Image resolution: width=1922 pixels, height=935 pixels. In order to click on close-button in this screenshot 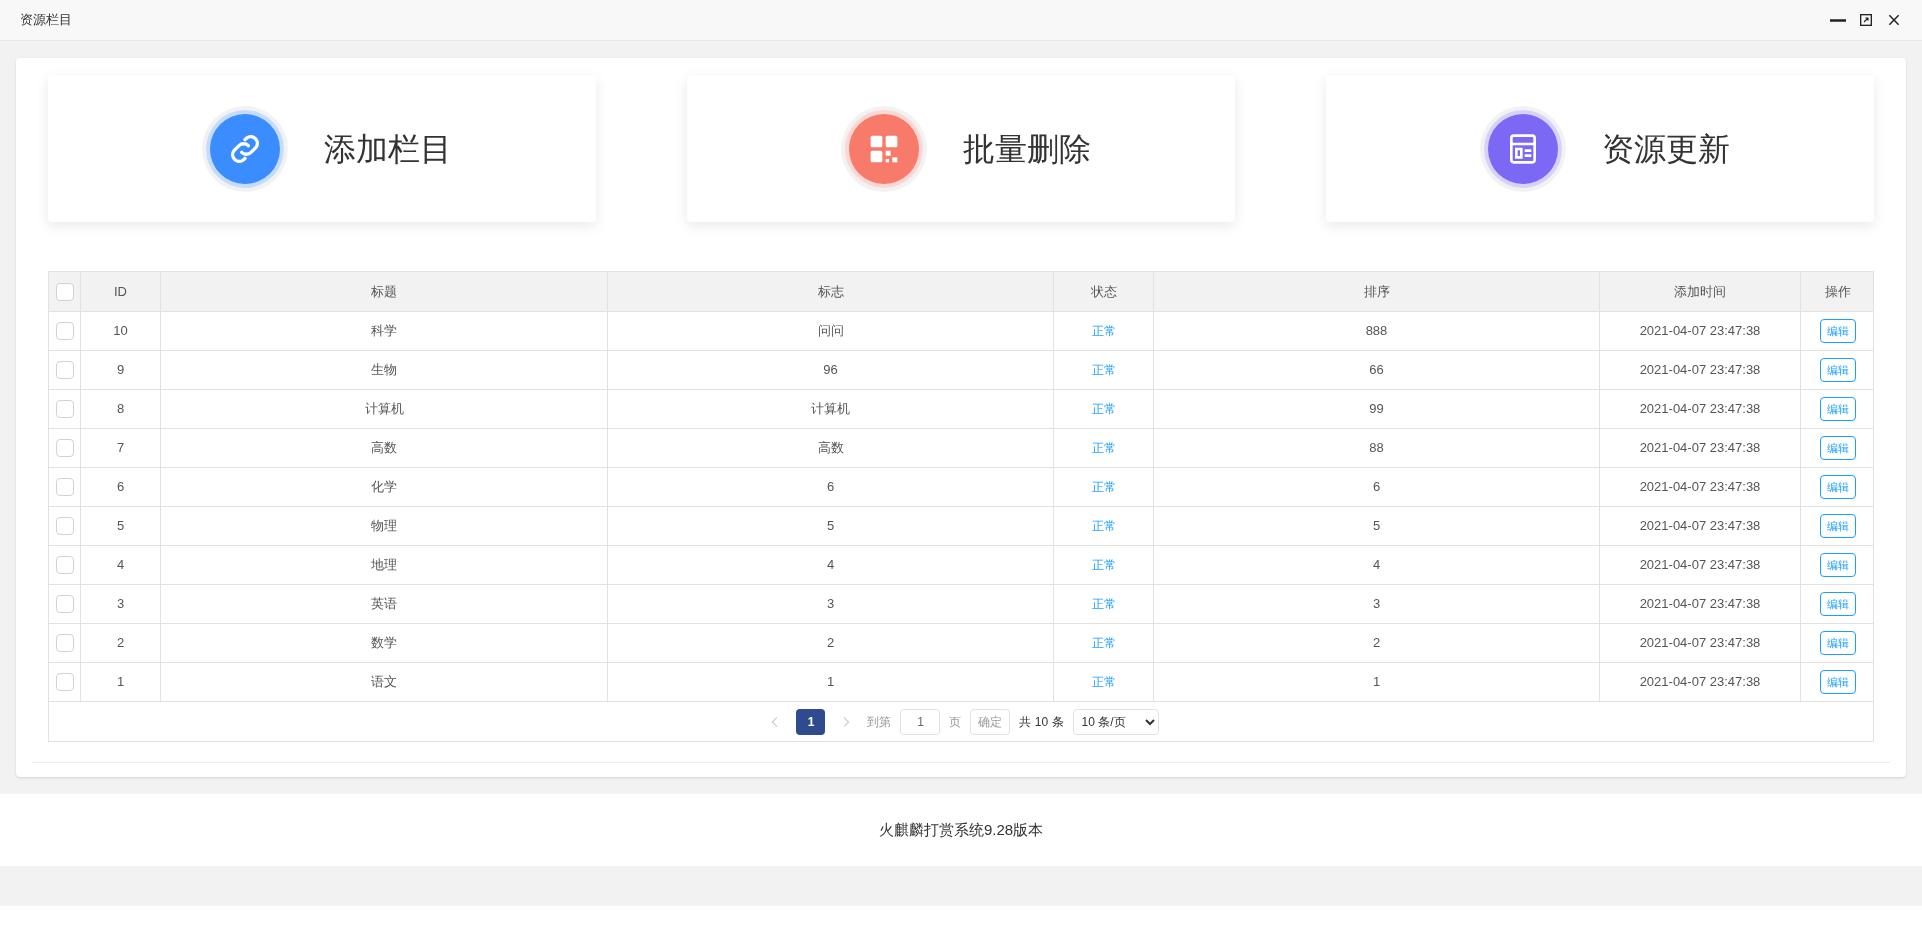, I will do `click(1894, 20)`.